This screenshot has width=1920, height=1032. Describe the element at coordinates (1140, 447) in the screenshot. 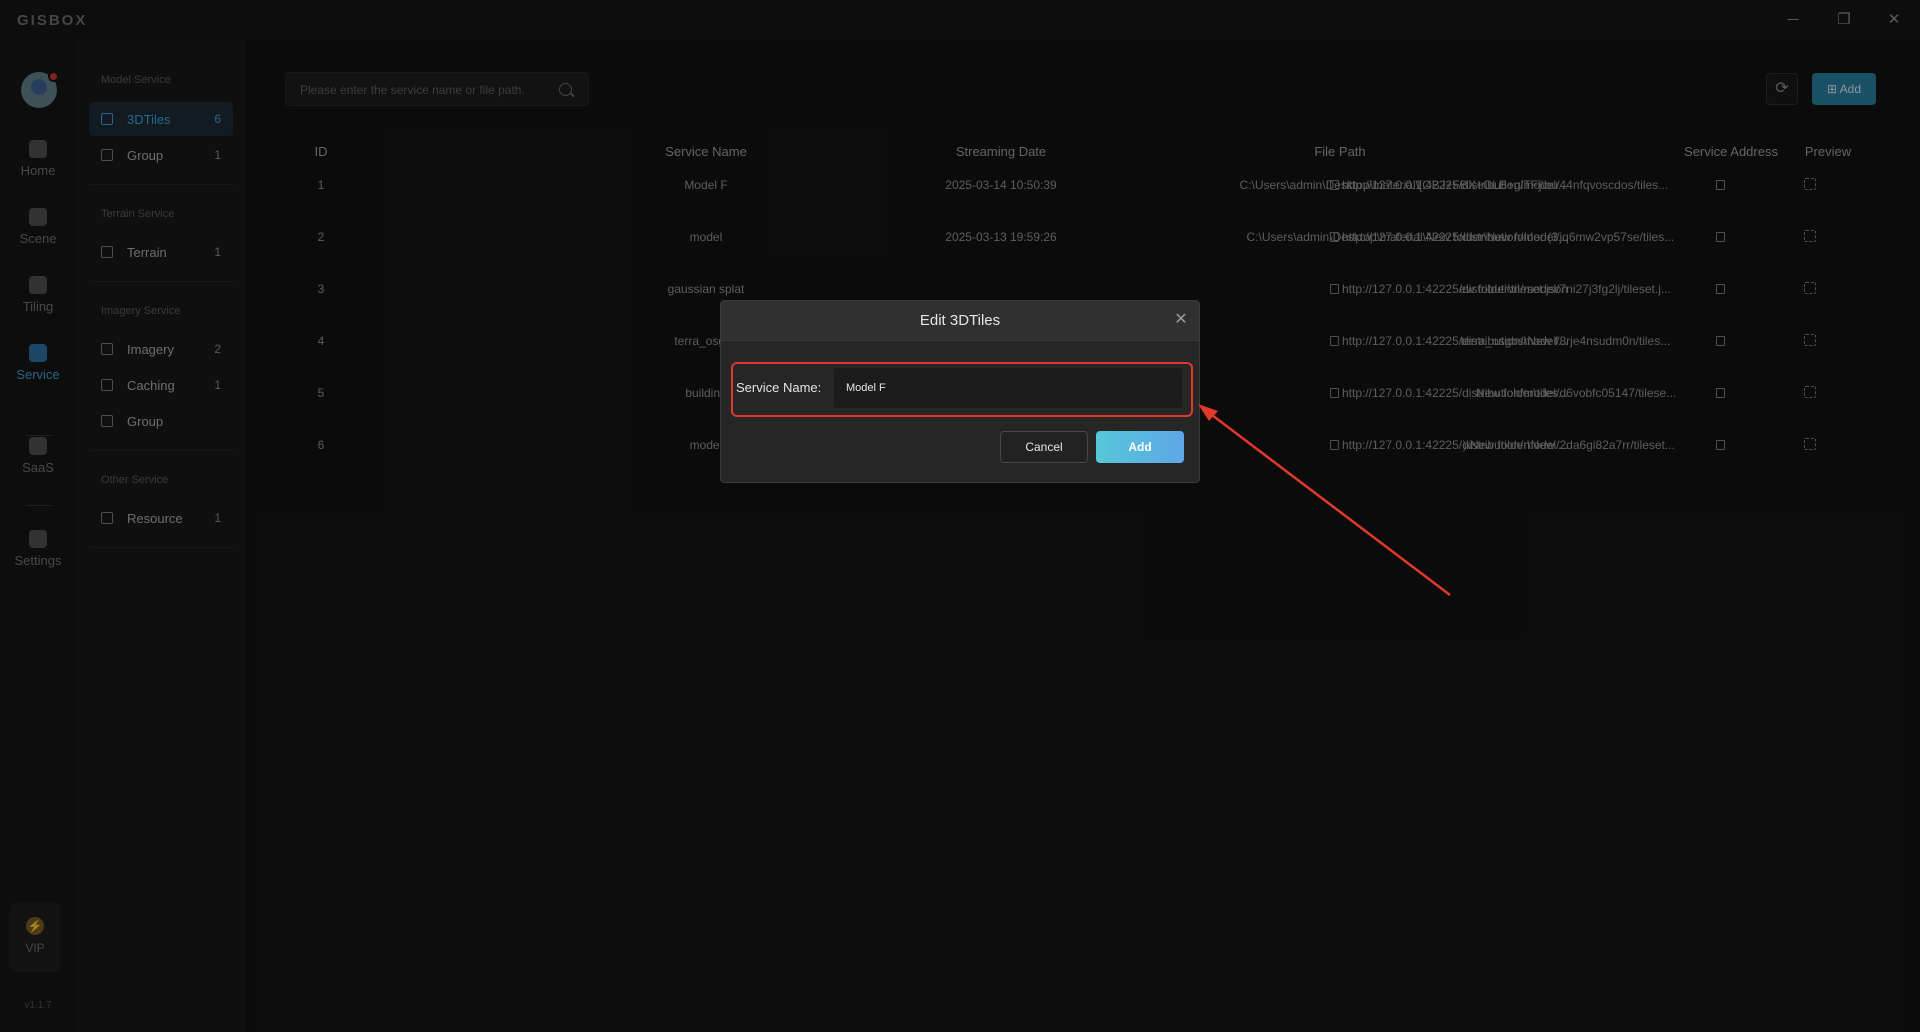

I see `confirm-add-button: Add` at that location.